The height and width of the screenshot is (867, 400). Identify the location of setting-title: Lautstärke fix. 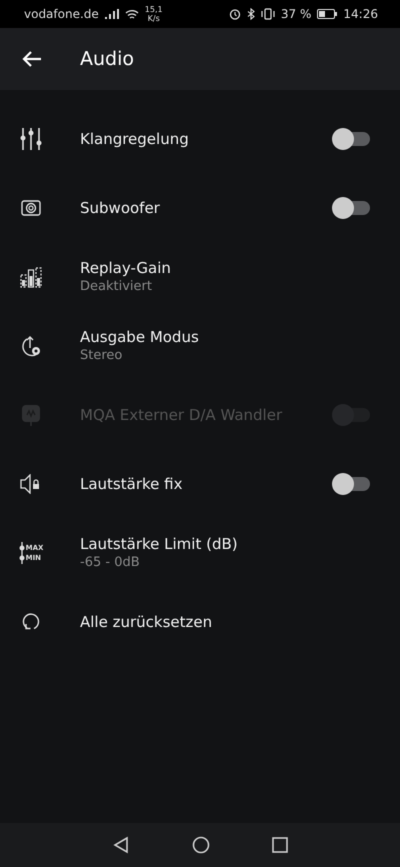
(132, 483).